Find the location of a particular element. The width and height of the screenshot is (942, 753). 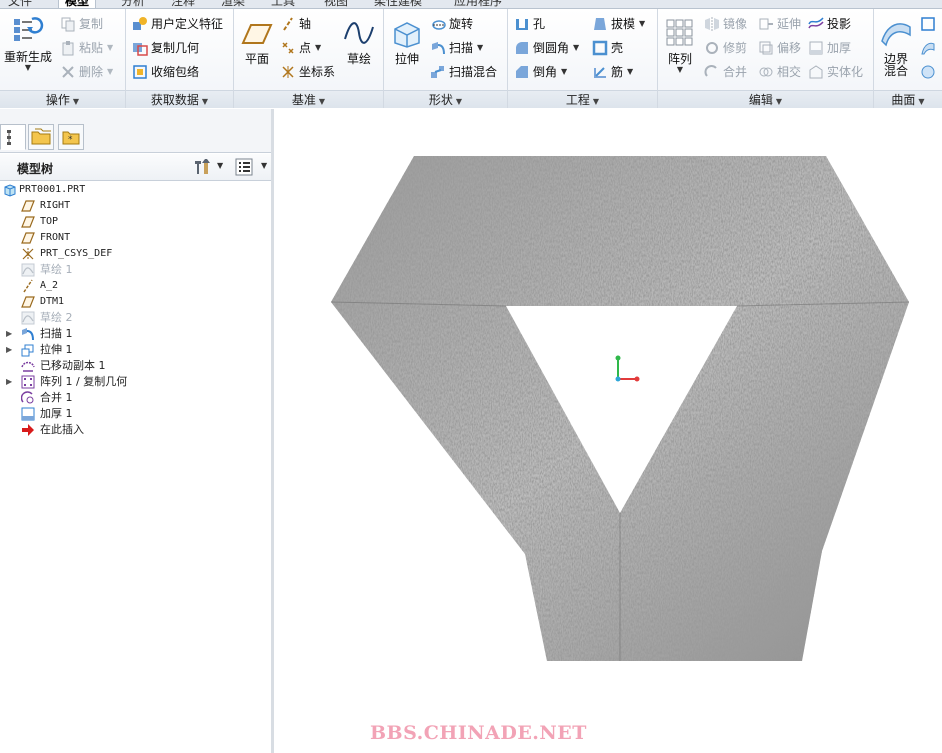

tree-settings-button is located at coordinates (203, 167).